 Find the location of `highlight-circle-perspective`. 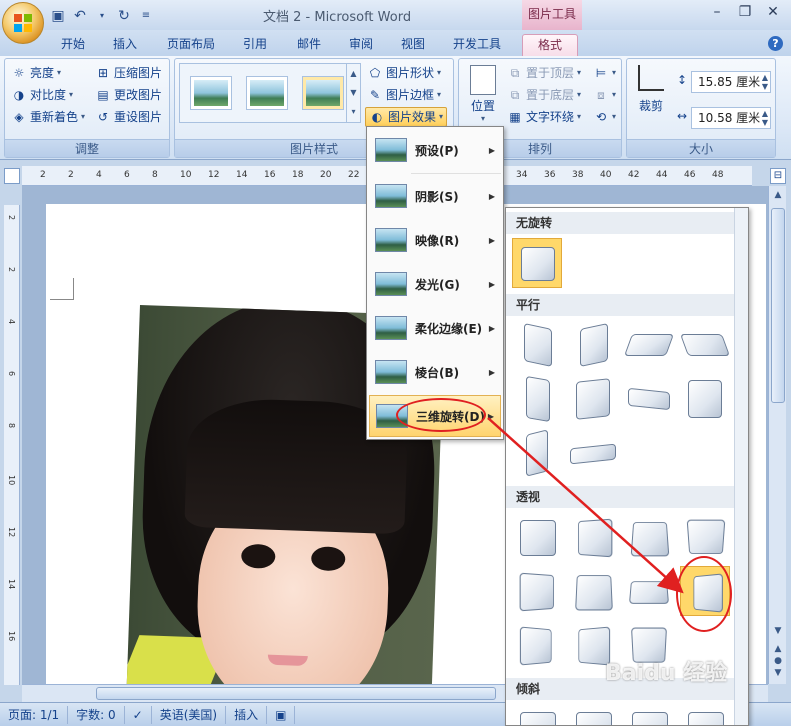

highlight-circle-perspective is located at coordinates (704, 594).